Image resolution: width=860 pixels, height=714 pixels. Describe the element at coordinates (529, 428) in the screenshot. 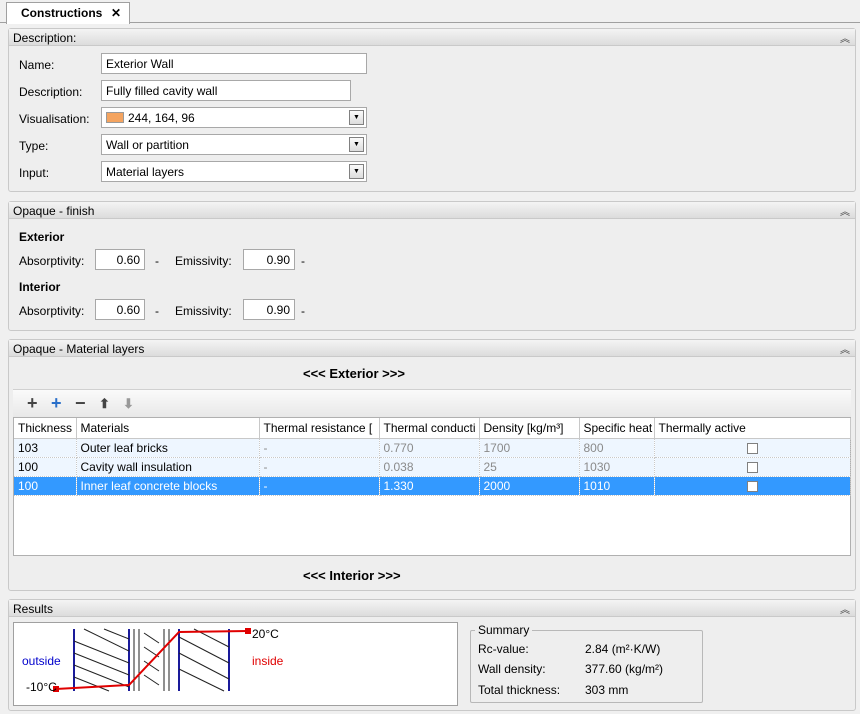

I see `column-header: Density [kg/m³]` at that location.